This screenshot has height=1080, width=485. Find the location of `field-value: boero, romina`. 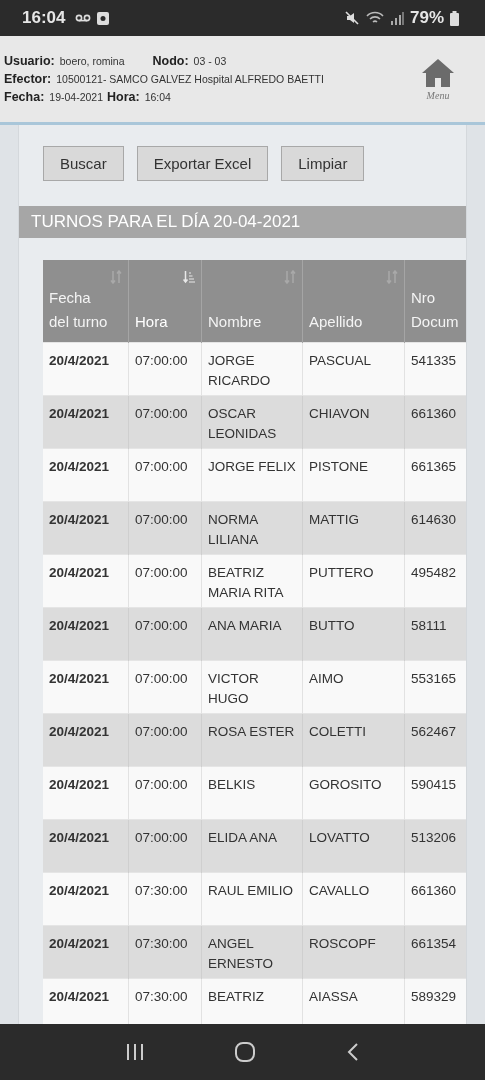

field-value: boero, romina is located at coordinates (92, 61).